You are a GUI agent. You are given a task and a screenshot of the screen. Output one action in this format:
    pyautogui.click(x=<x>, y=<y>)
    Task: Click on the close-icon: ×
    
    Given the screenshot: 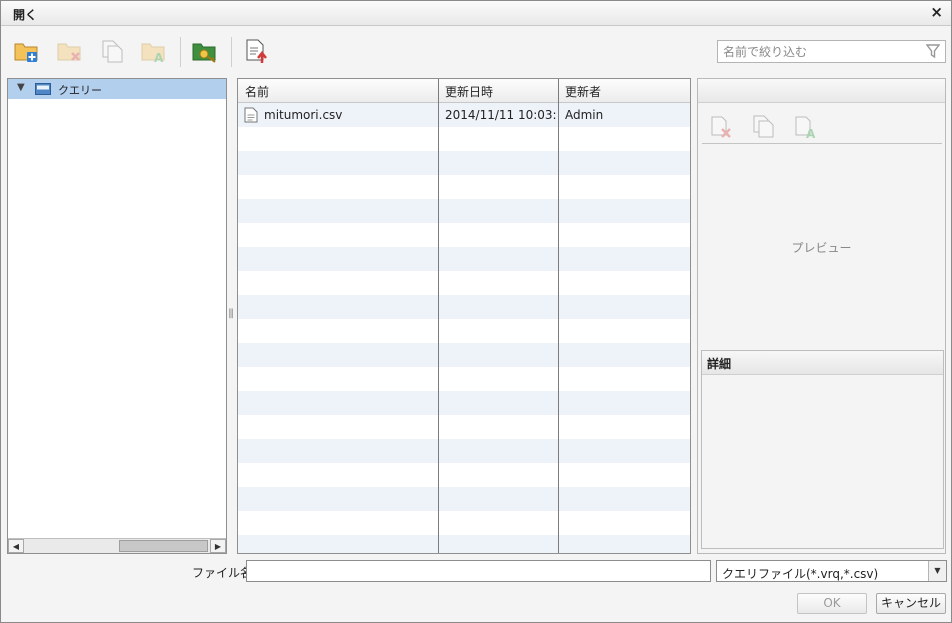 What is the action you would take?
    pyautogui.click(x=936, y=12)
    